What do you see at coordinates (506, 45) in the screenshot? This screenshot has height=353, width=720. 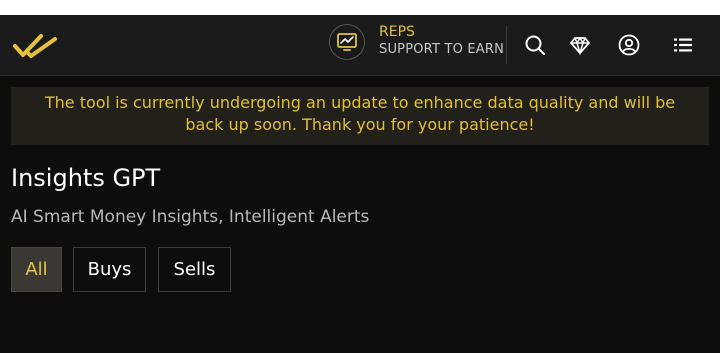 I see `nav-divider` at bounding box center [506, 45].